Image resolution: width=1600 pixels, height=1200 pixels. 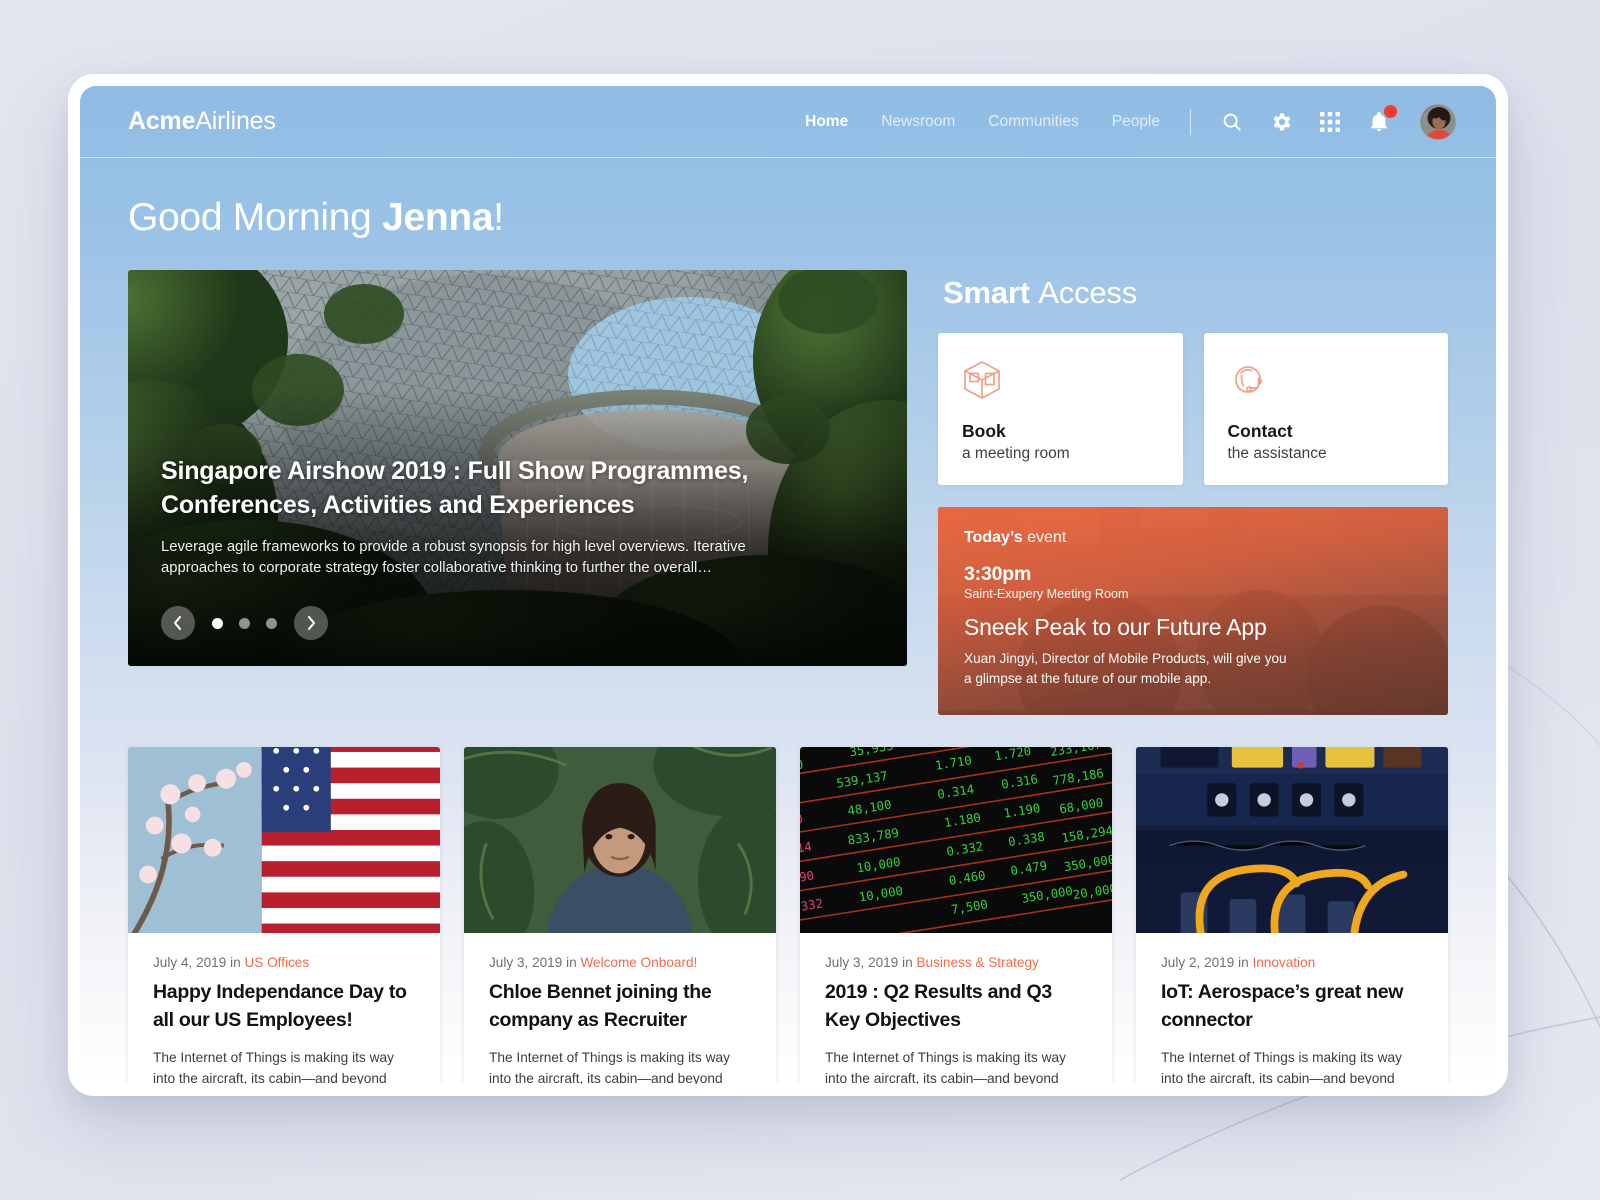 I want to click on event-kicker: Today’s event, so click(x=1193, y=538).